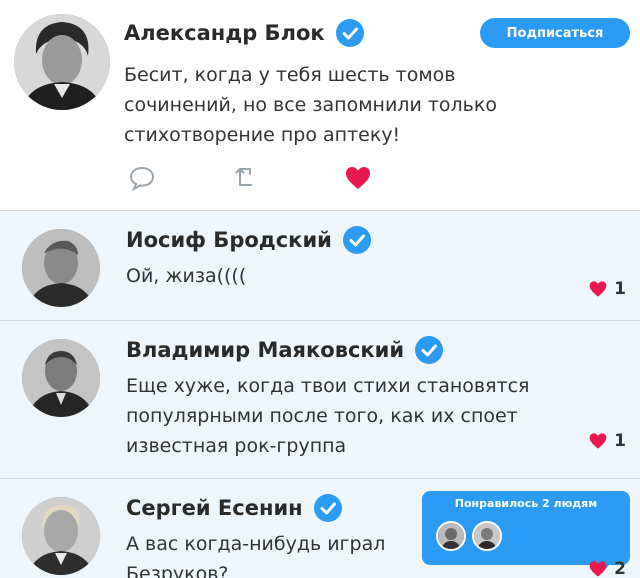 The height and width of the screenshot is (578, 640). I want to click on reply-text: Ой, жиза((((, so click(186, 276).